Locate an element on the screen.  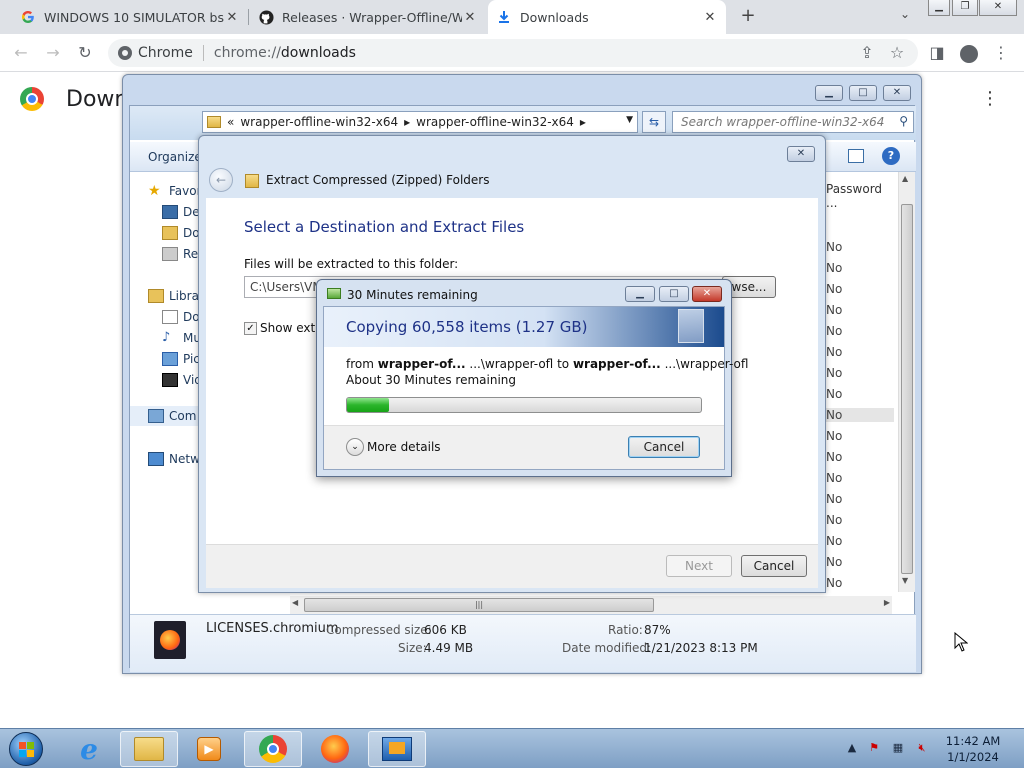
copy-close-button: ✕ is located at coordinates (707, 294).